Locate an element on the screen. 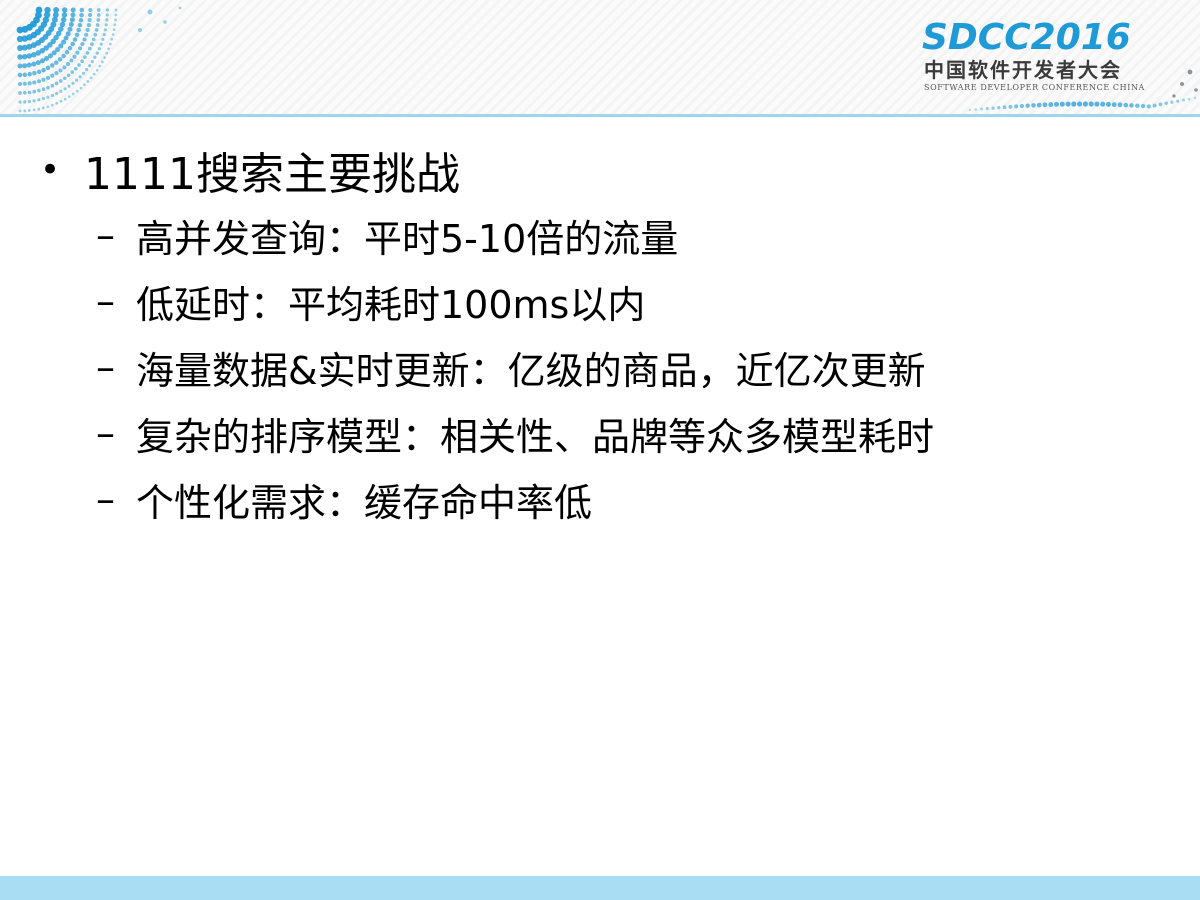 This screenshot has width=1200, height=900. sub-bullet: – 低延时：平均耗时100ms以内 is located at coordinates (628, 301).